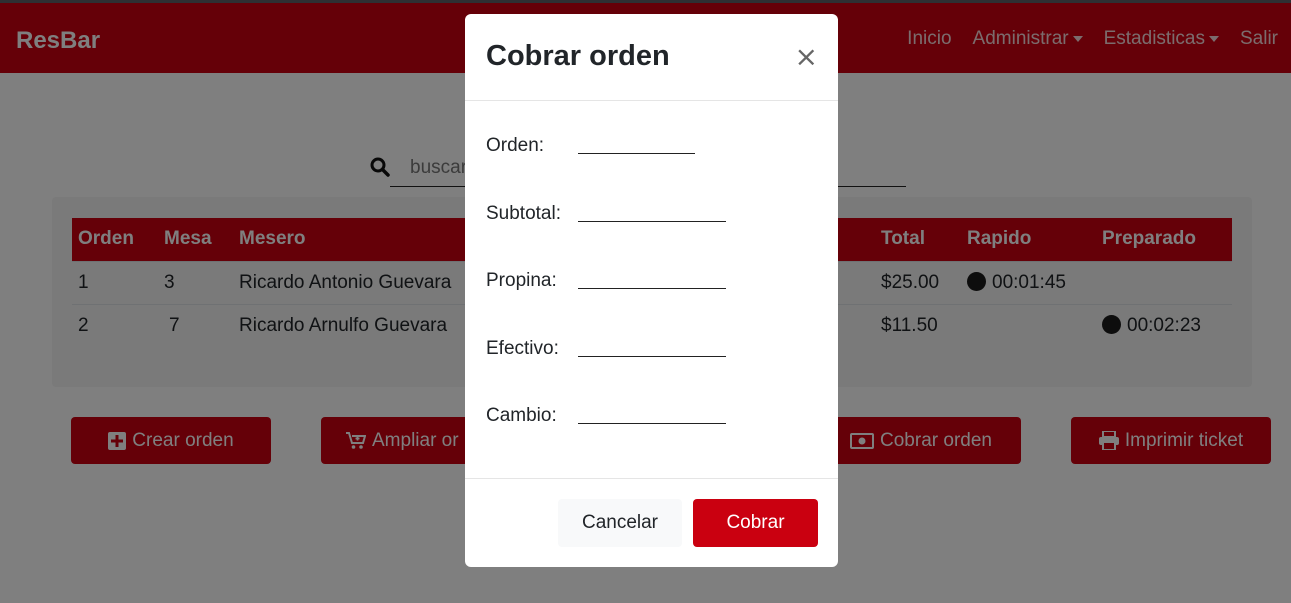  What do you see at coordinates (652, 423) in the screenshot?
I see `cambio-value-line` at bounding box center [652, 423].